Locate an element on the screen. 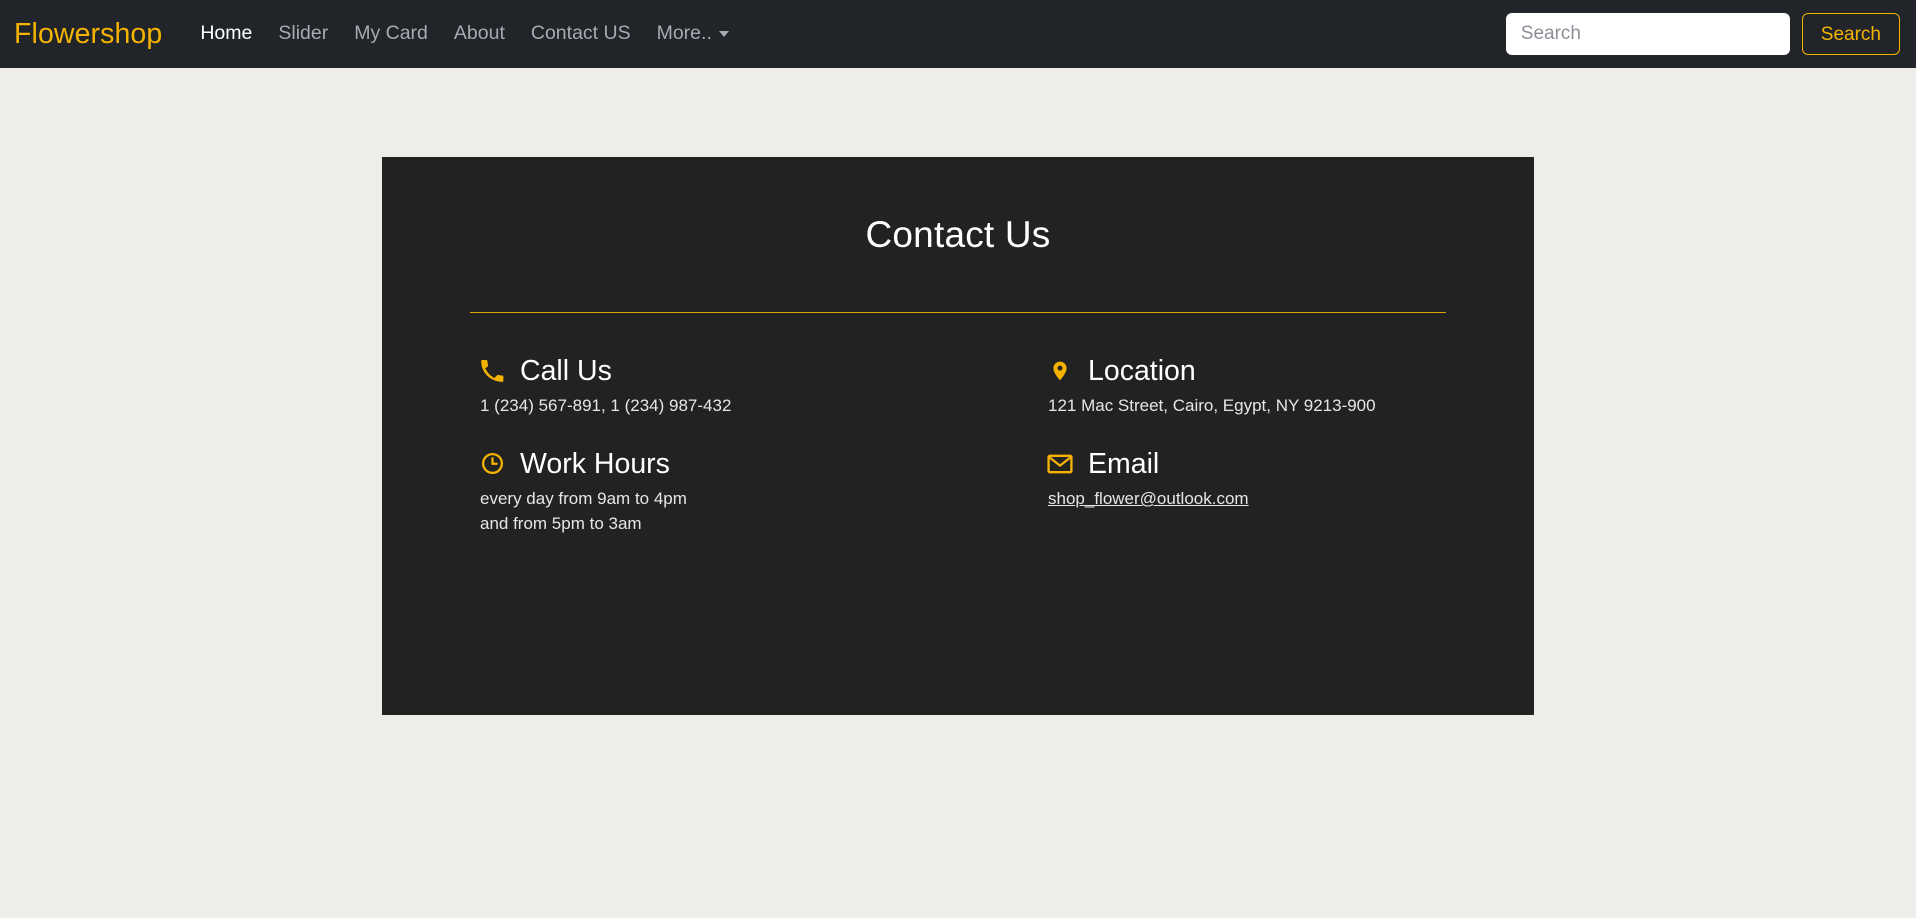 The width and height of the screenshot is (1916, 918). contact-columns: Call Us 1 (234) 567-891, 1 (234) 987-432 is located at coordinates (958, 445).